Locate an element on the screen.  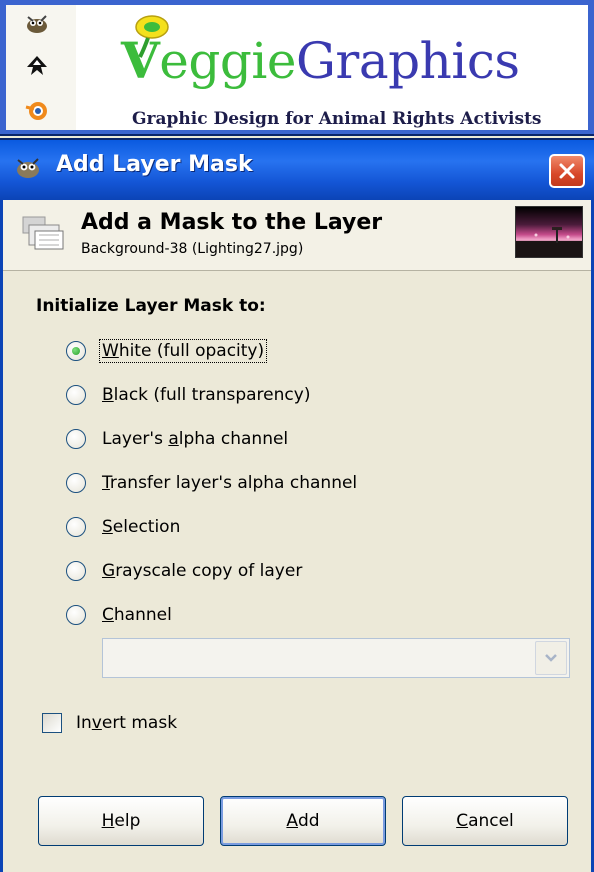
mnemonic-letter: A is located at coordinates (292, 821).